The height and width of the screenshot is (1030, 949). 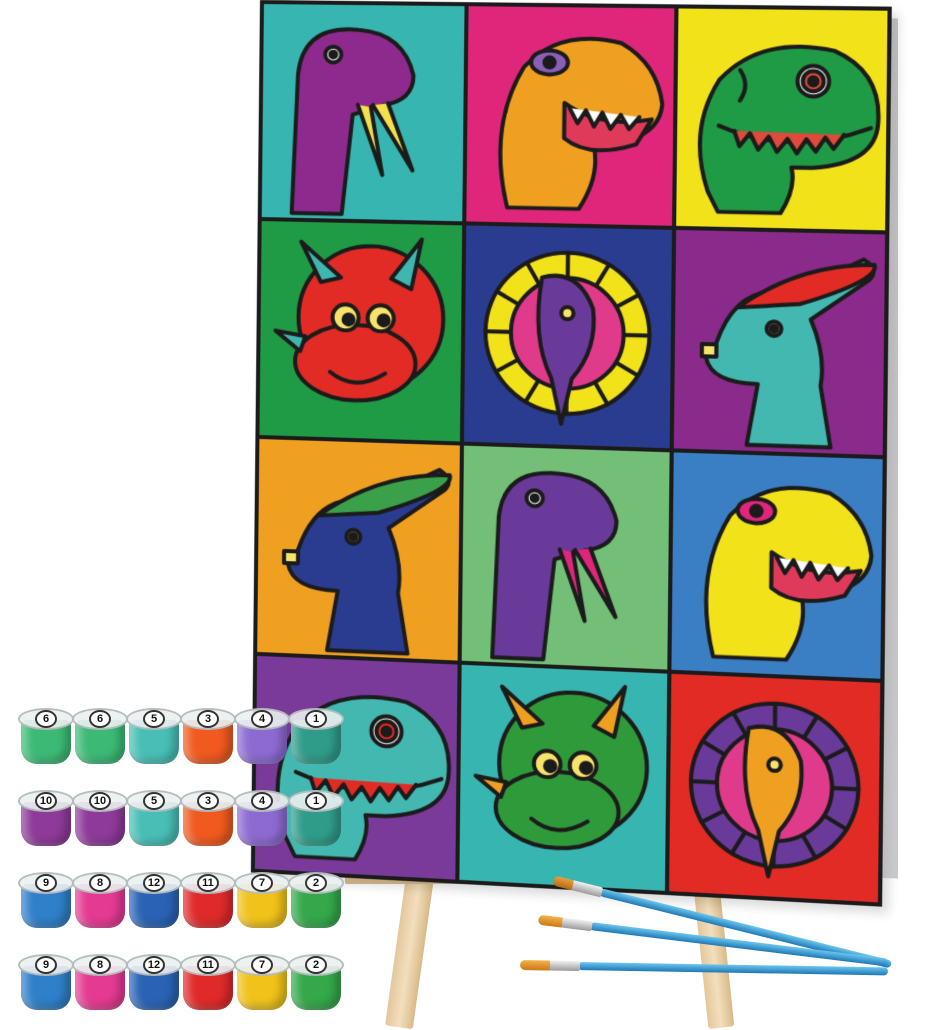 I want to click on paint-pot-strip: 10 10 5 3 4 1, so click(x=190, y=824).